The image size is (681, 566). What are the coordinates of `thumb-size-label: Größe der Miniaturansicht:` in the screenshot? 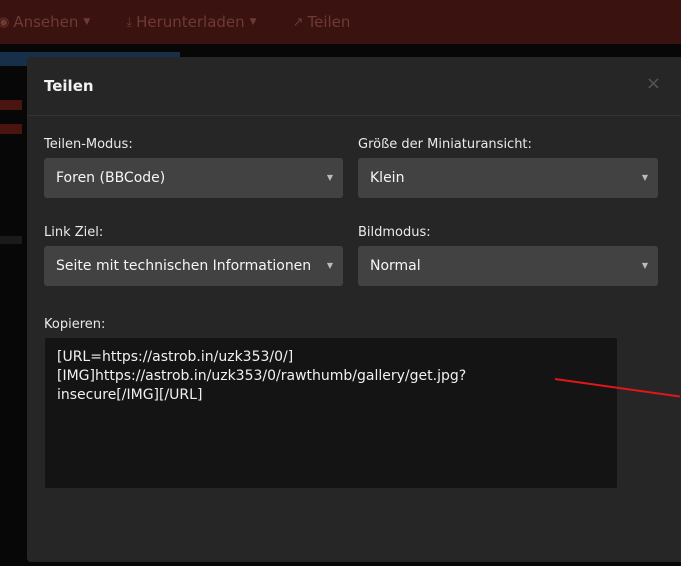 It's located at (445, 144).